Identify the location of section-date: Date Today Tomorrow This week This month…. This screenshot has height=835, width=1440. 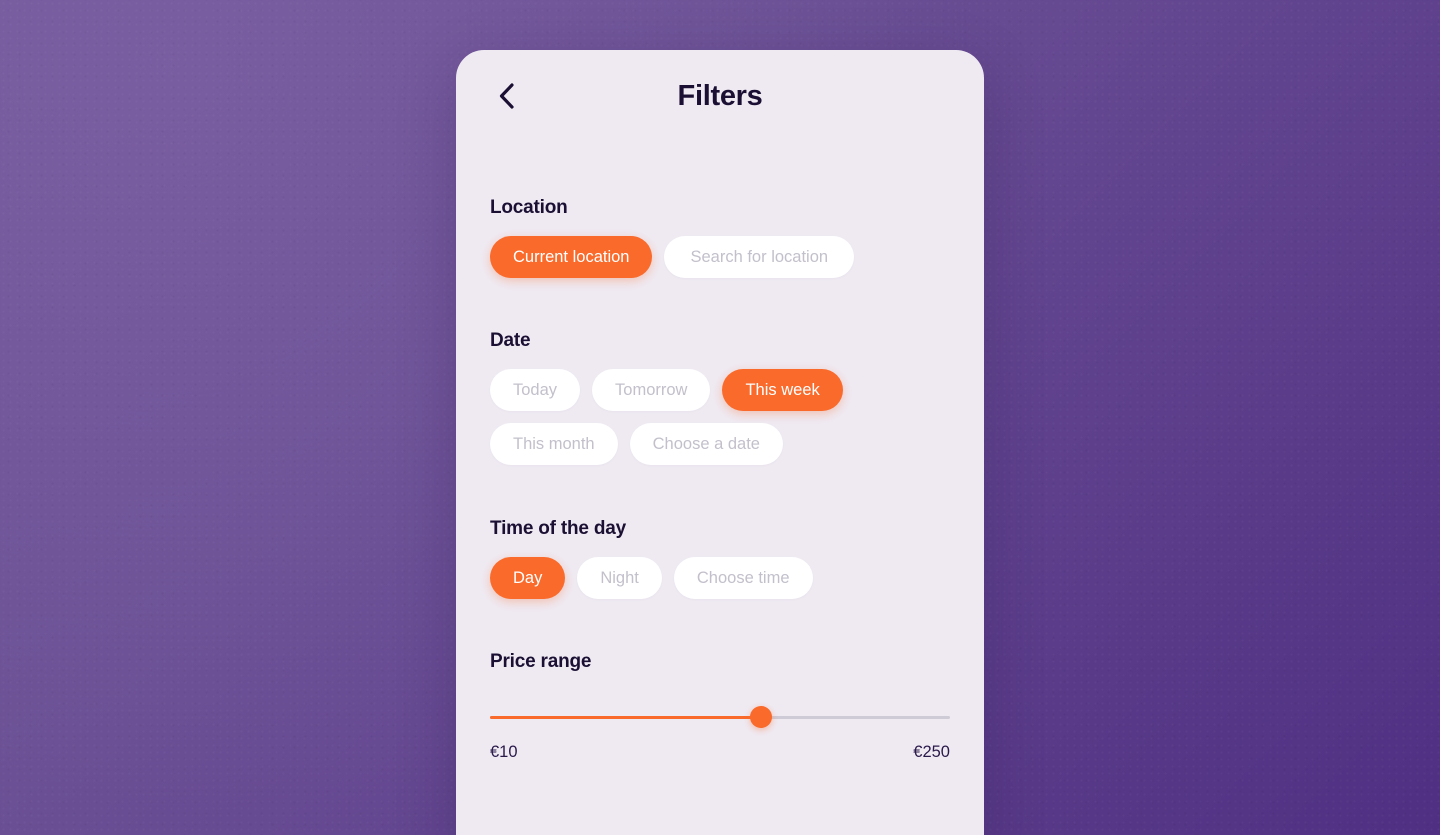
(720, 397).